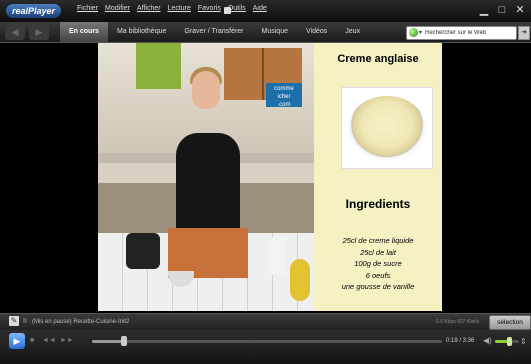 This screenshot has height=364, width=531. I want to click on menu-afficher: Afficher, so click(149, 8).